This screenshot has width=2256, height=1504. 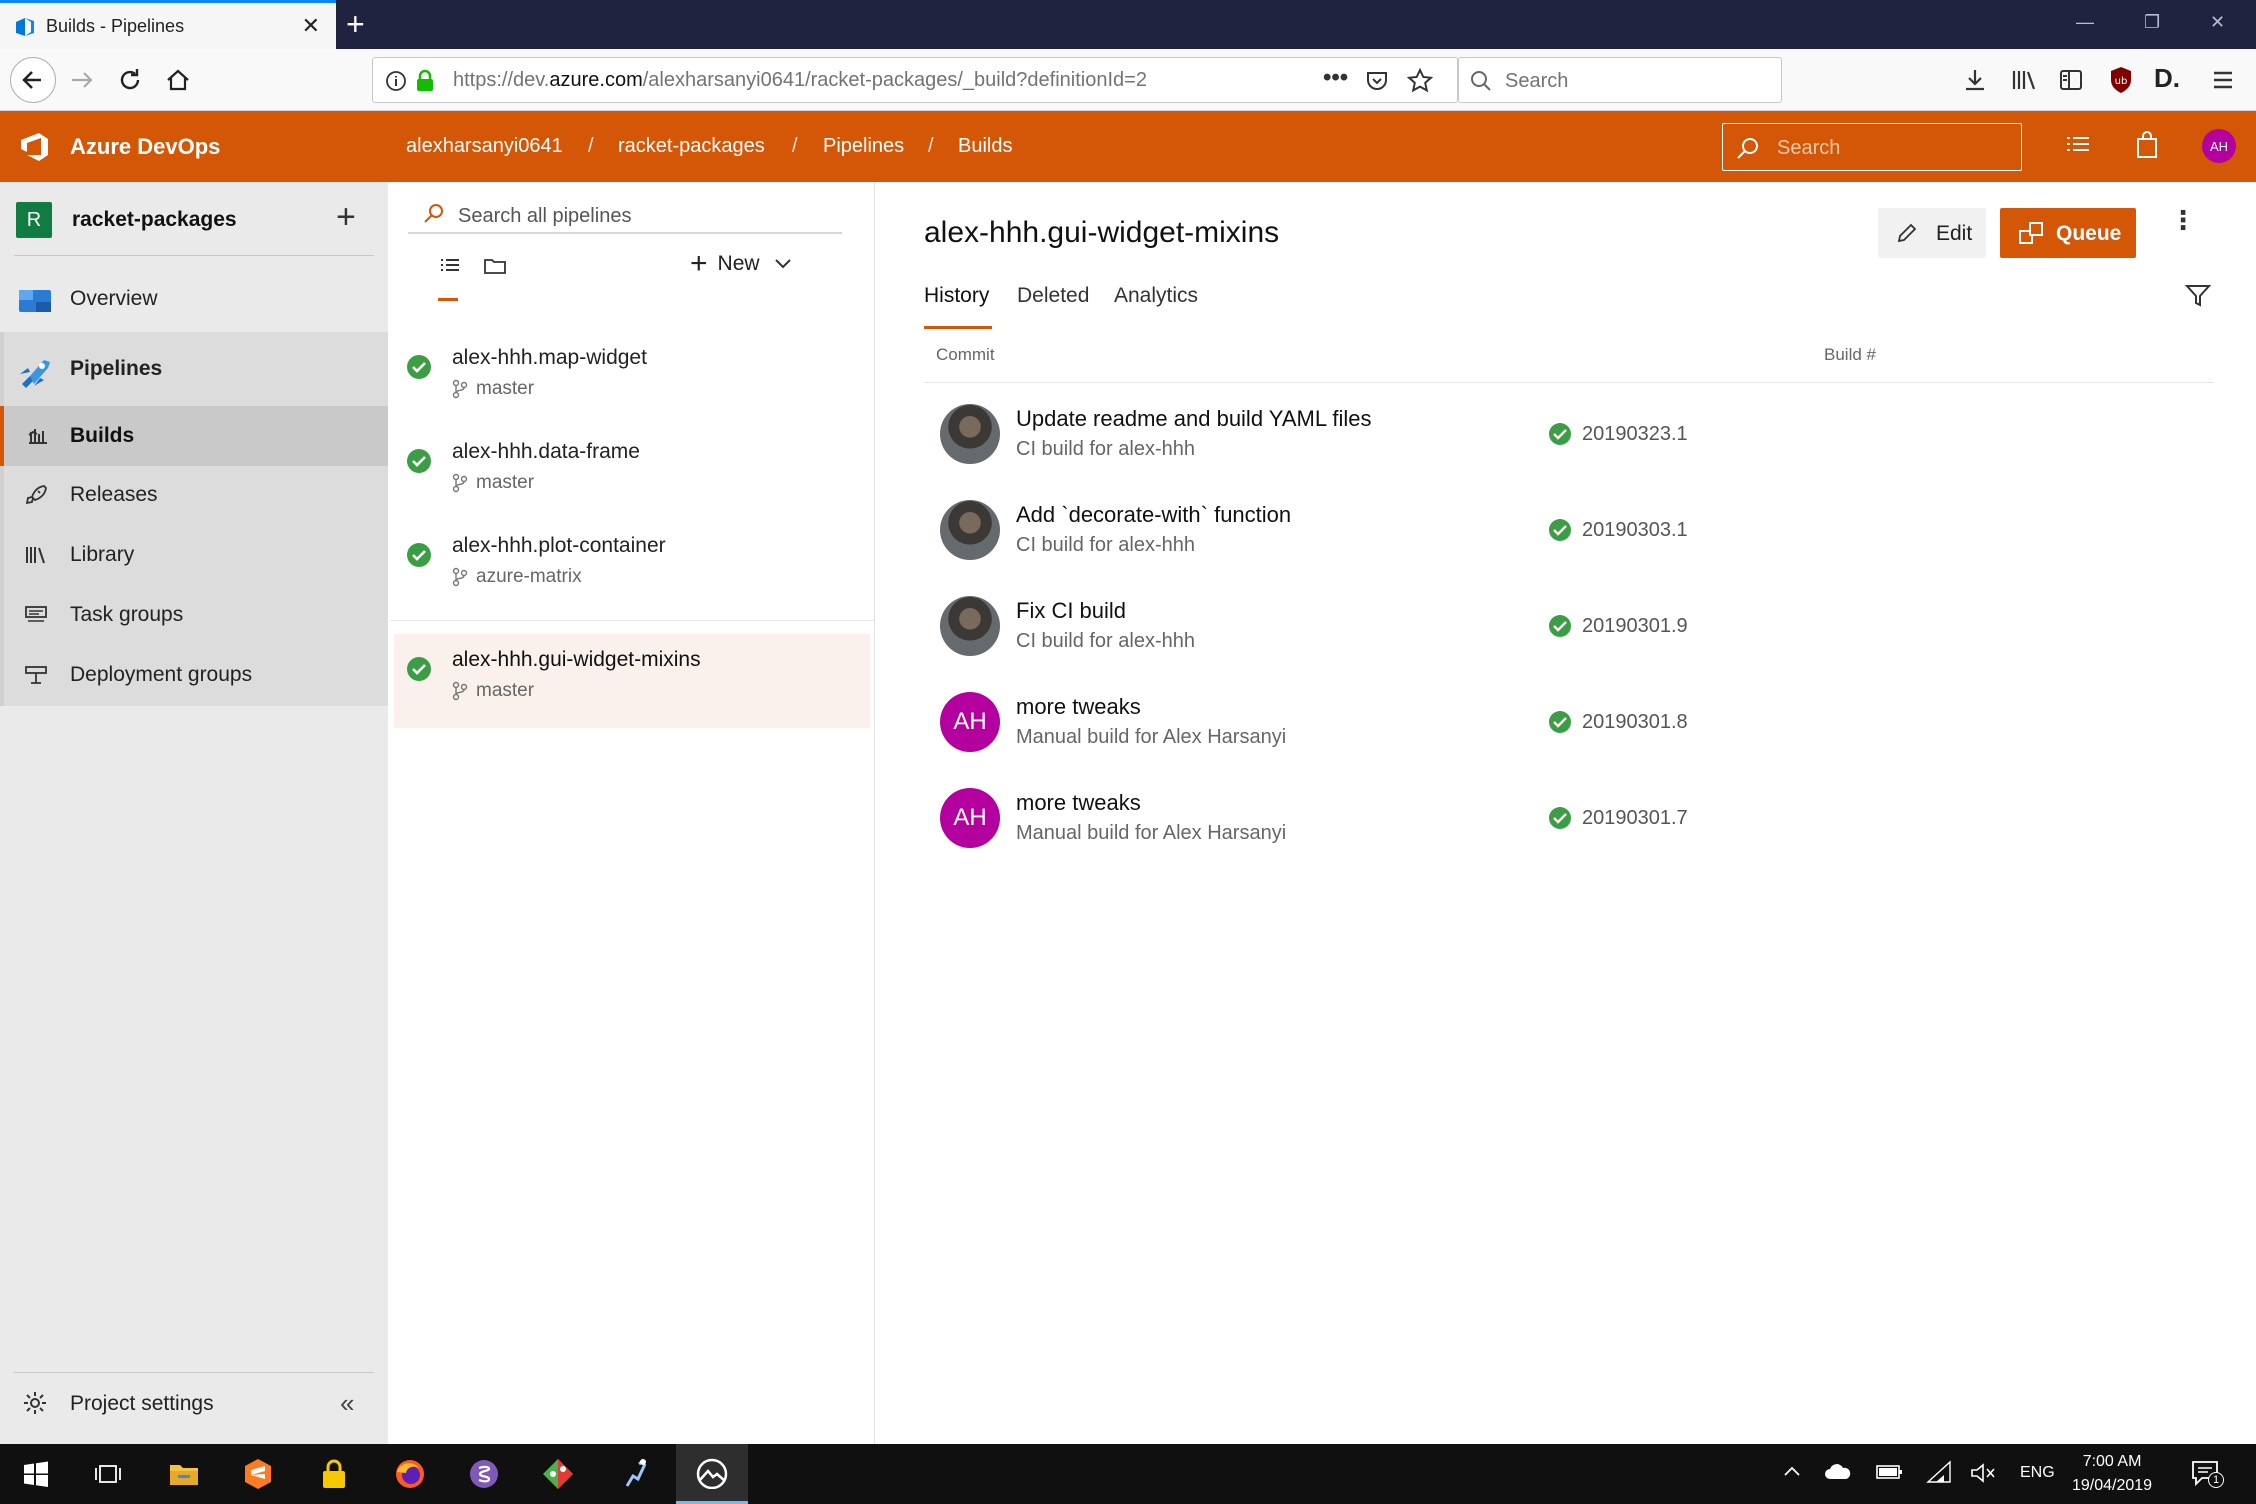 What do you see at coordinates (632, 681) in the screenshot?
I see `pipeline-list-item-selected: alex-hhh.gui-widget-mixins master` at bounding box center [632, 681].